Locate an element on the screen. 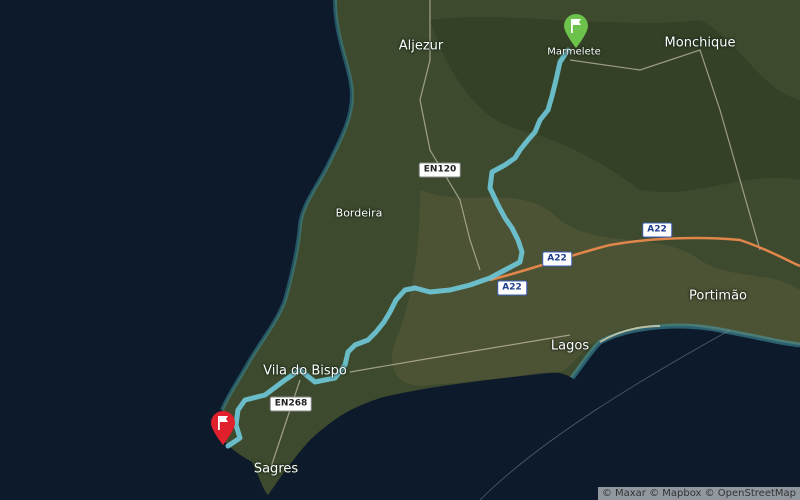 This screenshot has width=800, height=500. road-shield-a22-east: A22 is located at coordinates (657, 230).